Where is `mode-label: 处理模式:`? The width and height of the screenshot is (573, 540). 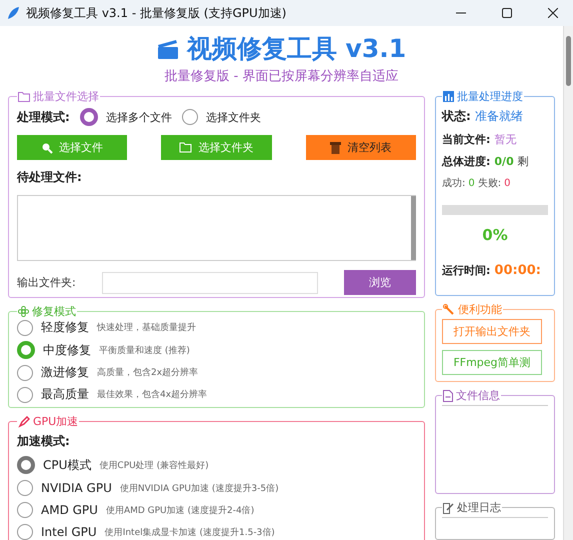 mode-label: 处理模式: is located at coordinates (43, 117).